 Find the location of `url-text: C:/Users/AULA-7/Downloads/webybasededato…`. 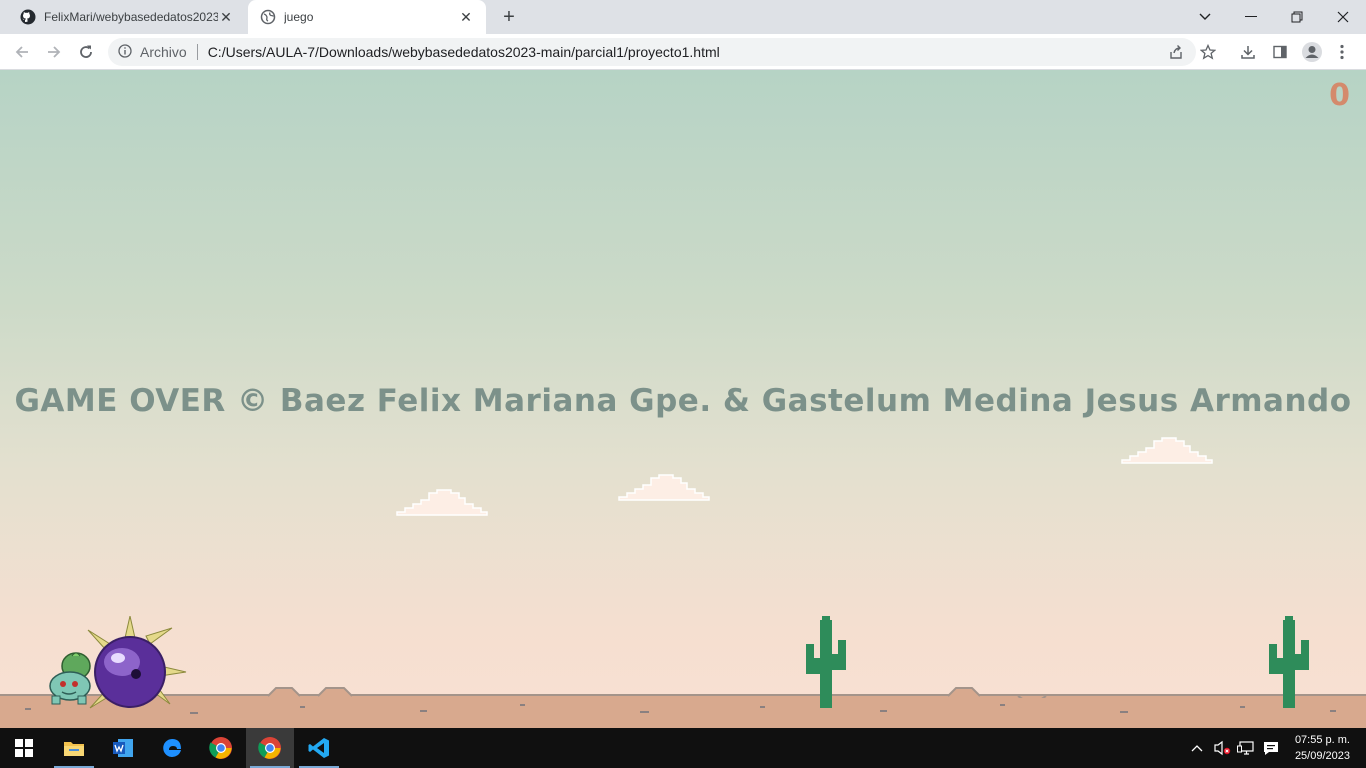

url-text: C:/Users/AULA-7/Downloads/webybasededato… is located at coordinates (464, 52).